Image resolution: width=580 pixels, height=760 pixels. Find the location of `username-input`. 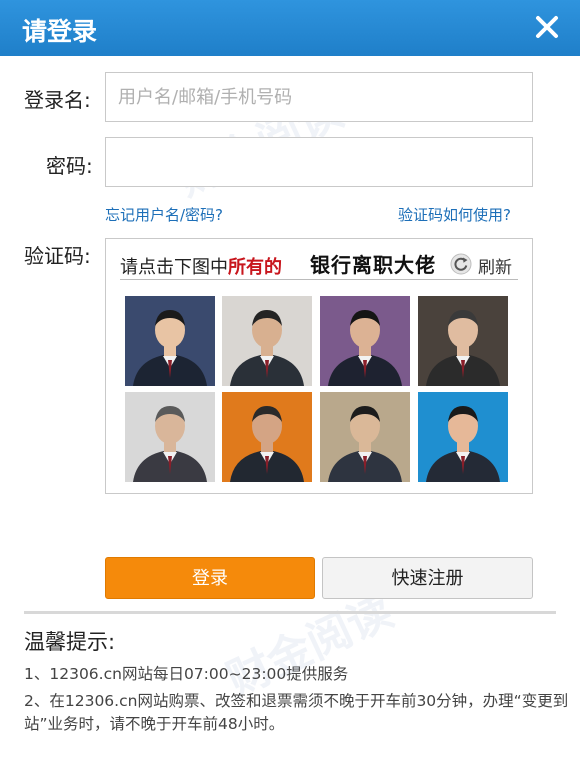

username-input is located at coordinates (319, 97).